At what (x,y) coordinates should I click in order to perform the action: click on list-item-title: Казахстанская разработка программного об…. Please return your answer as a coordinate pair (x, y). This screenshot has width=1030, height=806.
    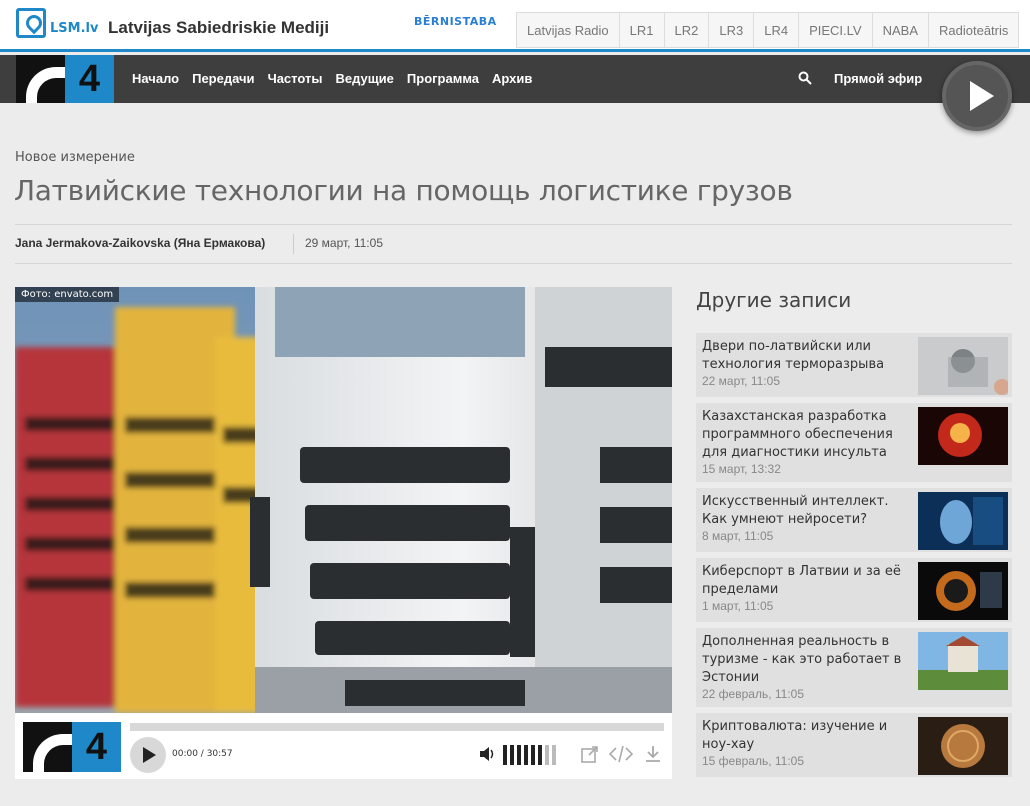
    Looking at the image, I should click on (806, 435).